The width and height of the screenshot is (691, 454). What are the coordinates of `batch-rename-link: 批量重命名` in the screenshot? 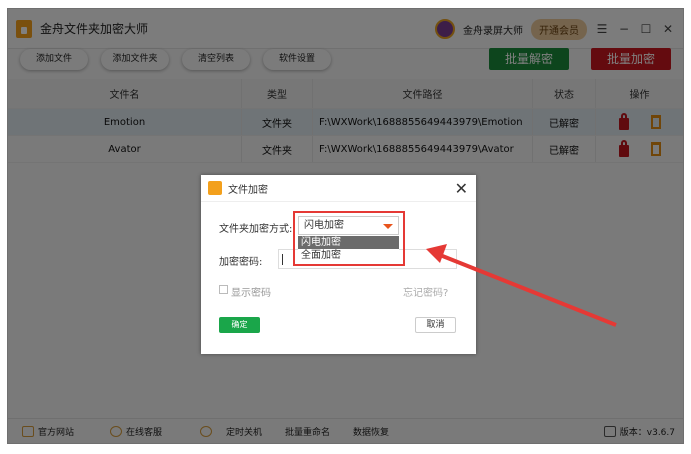 It's located at (307, 431).